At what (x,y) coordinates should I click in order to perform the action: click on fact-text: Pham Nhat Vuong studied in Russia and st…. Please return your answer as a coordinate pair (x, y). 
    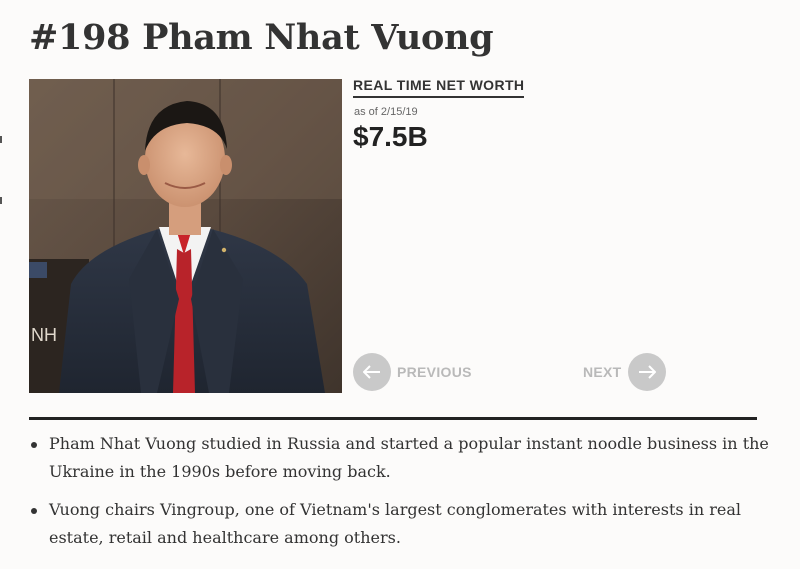
    Looking at the image, I should click on (409, 457).